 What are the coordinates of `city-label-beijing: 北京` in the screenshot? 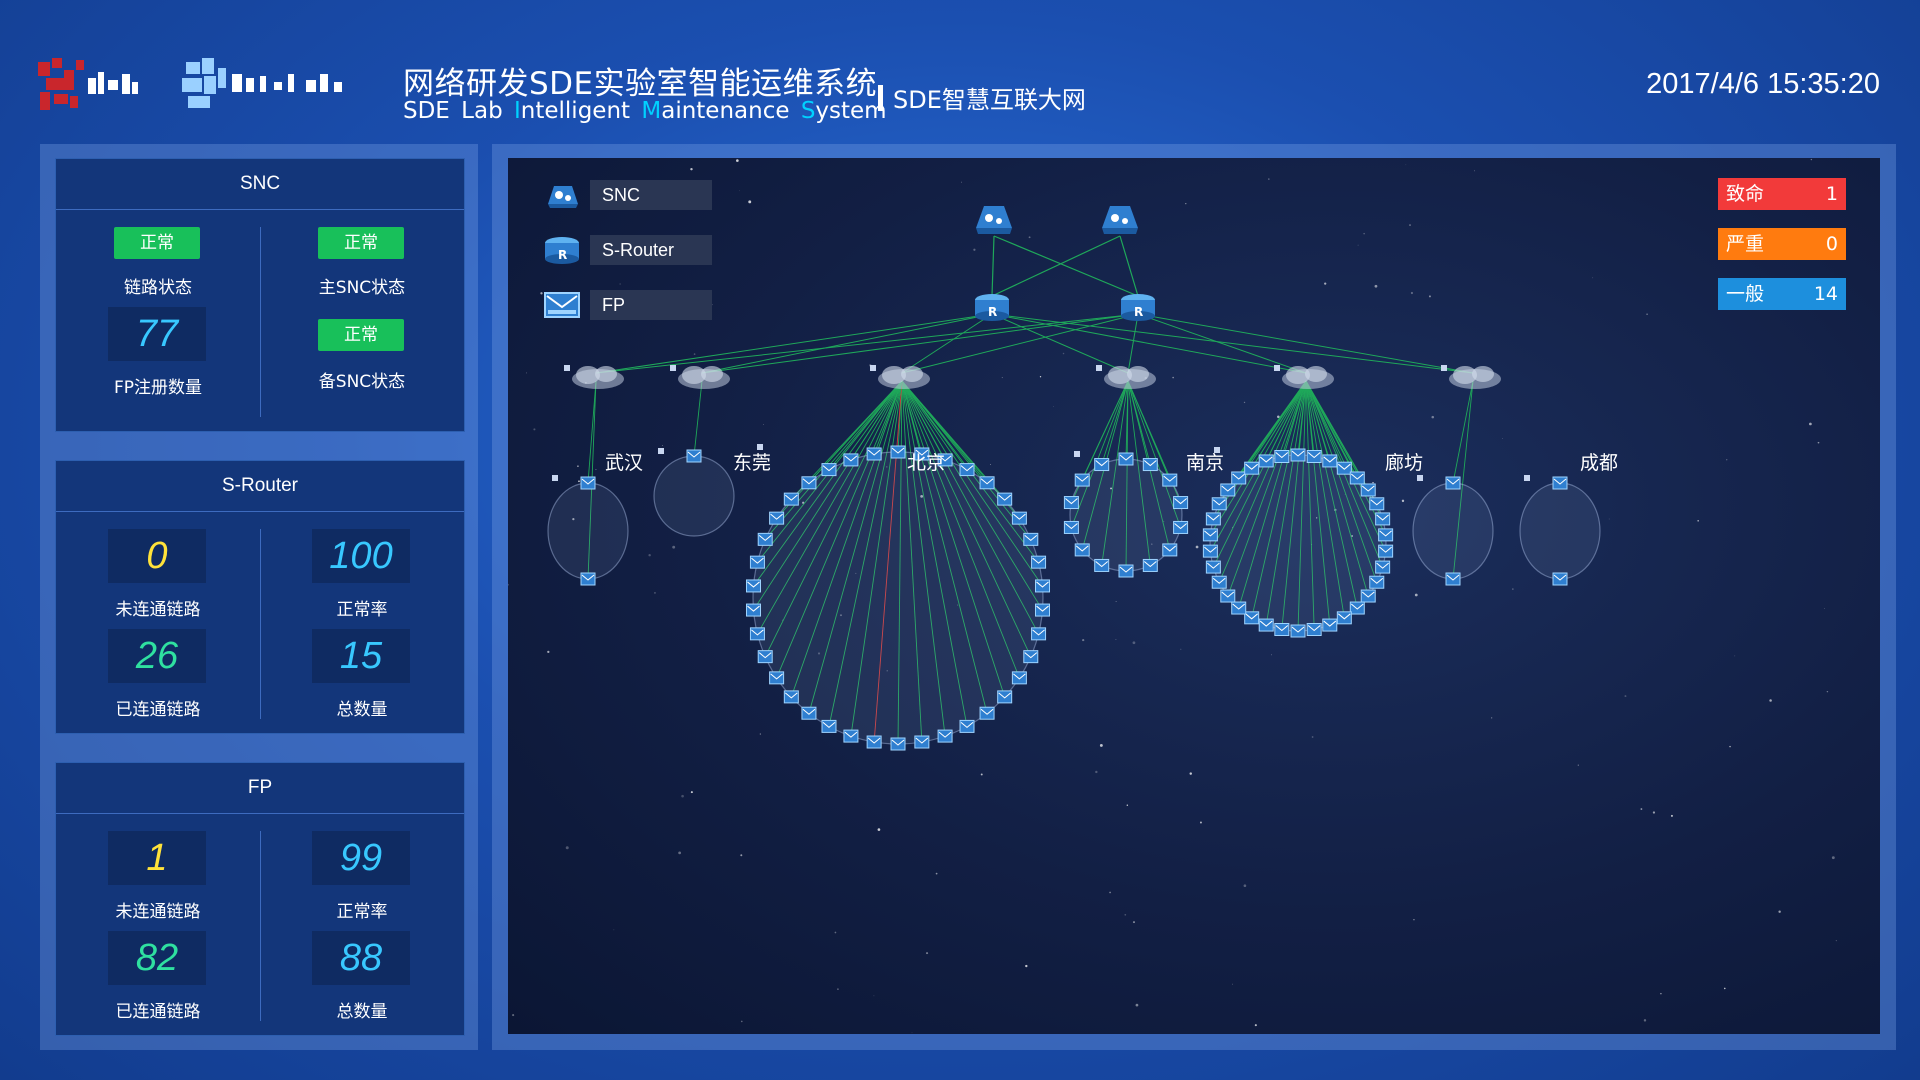 It's located at (926, 461).